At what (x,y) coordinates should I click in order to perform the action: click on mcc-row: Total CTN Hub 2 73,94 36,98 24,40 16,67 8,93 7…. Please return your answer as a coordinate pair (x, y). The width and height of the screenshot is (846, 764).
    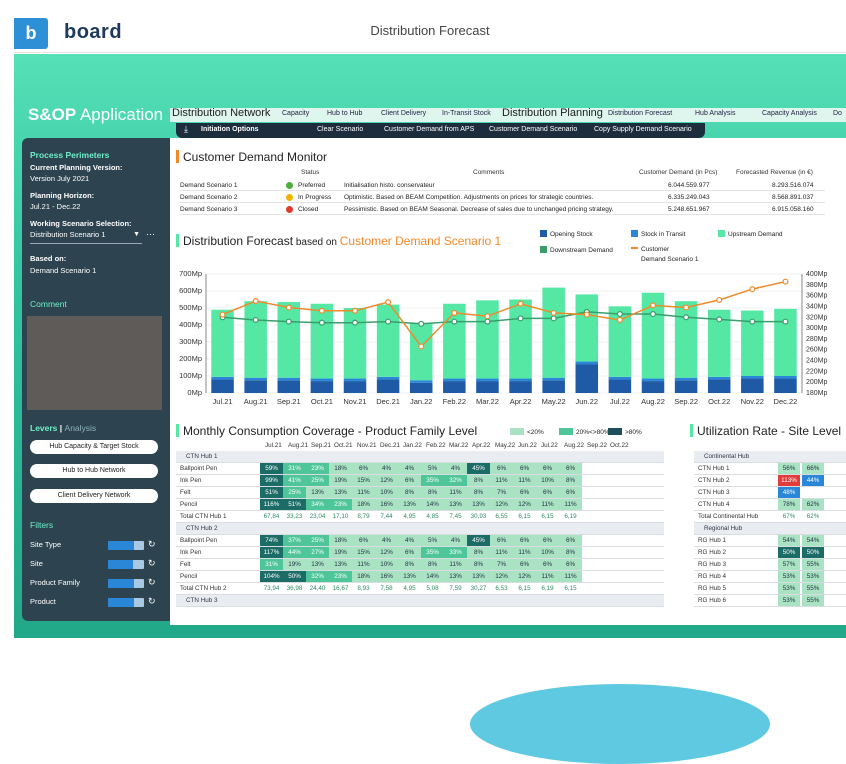
    Looking at the image, I should click on (420, 589).